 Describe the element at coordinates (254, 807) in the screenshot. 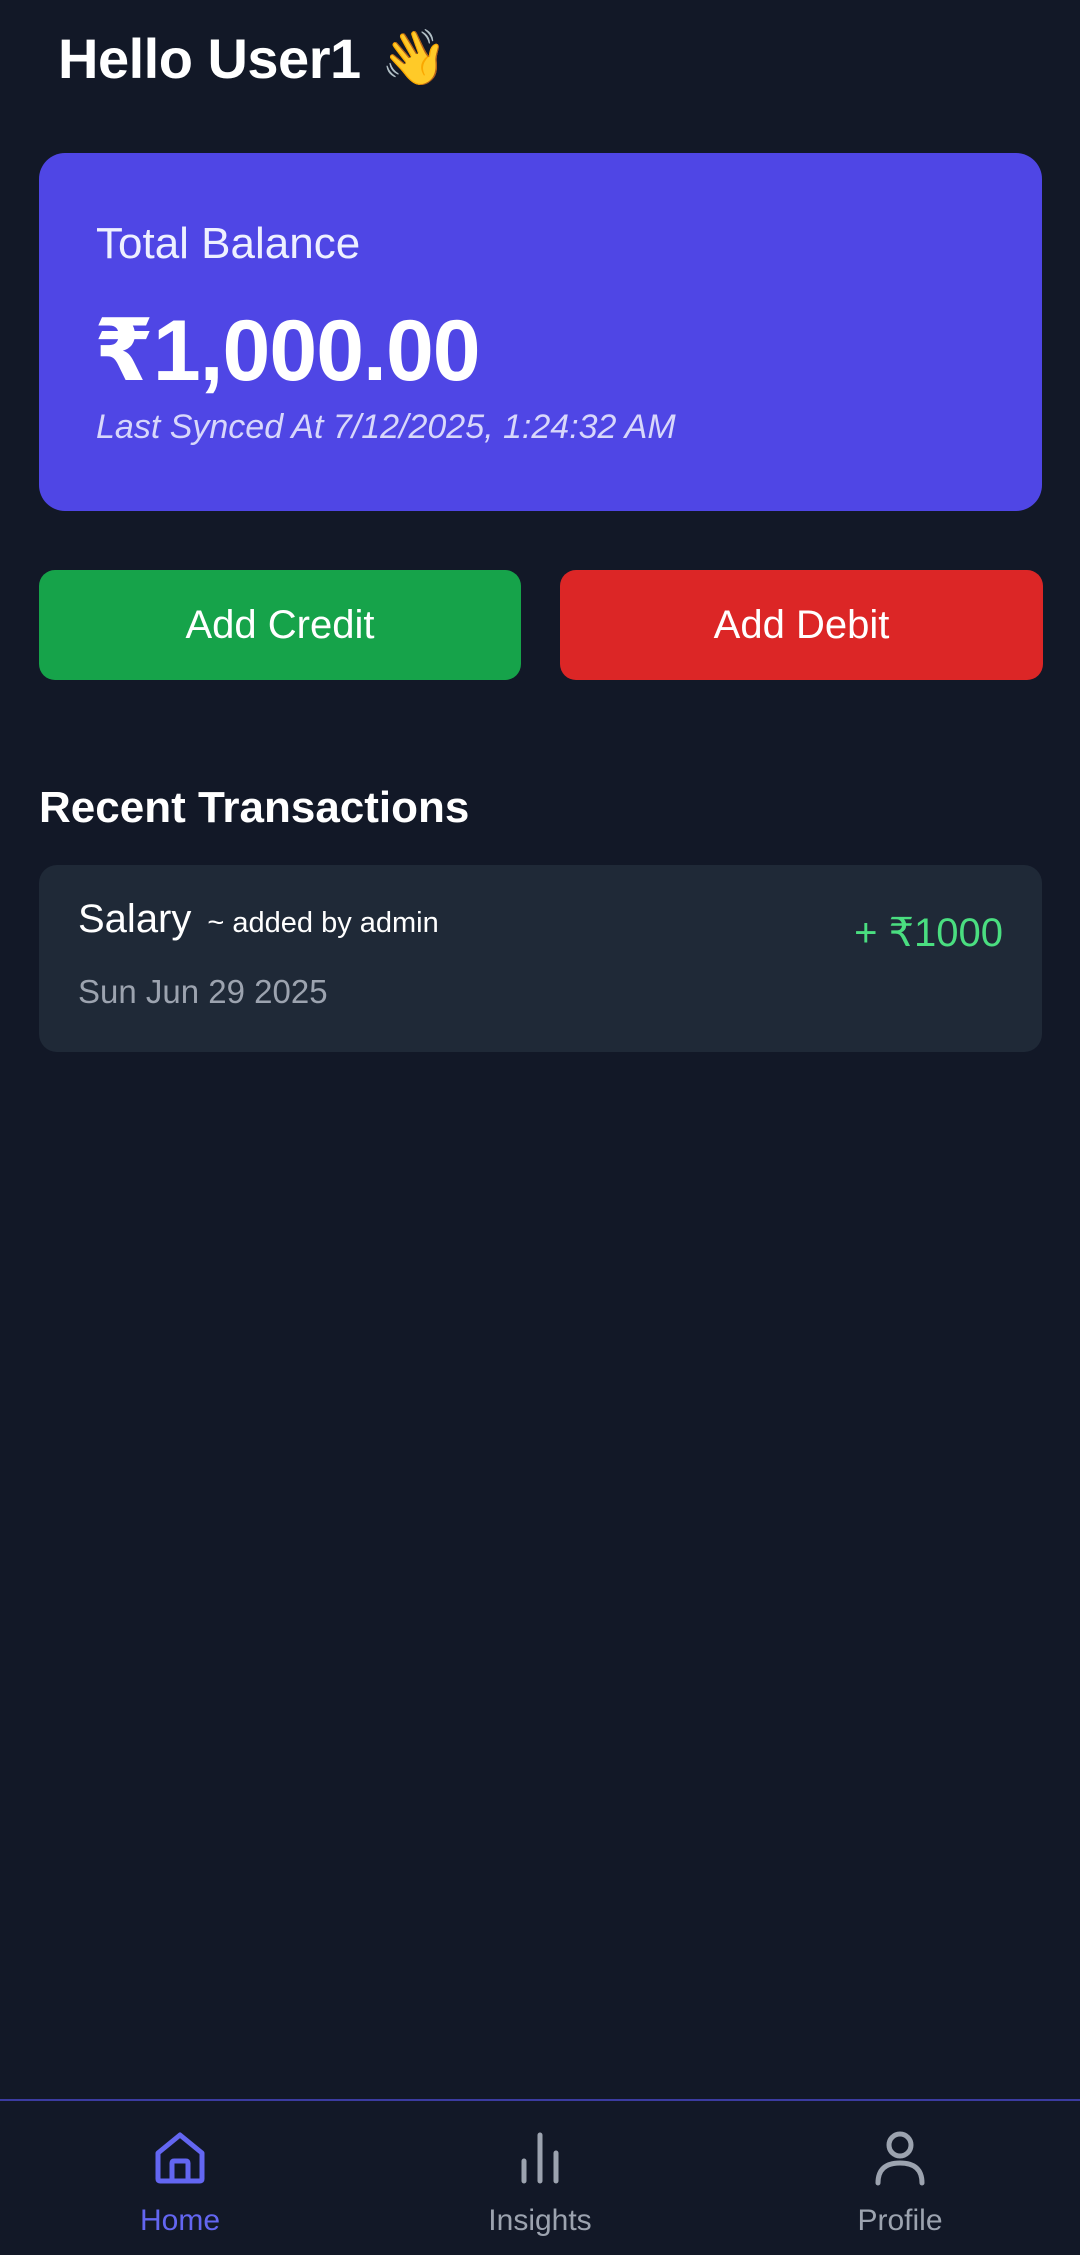

I see `recent-transactions-title: Recent Transactions` at that location.